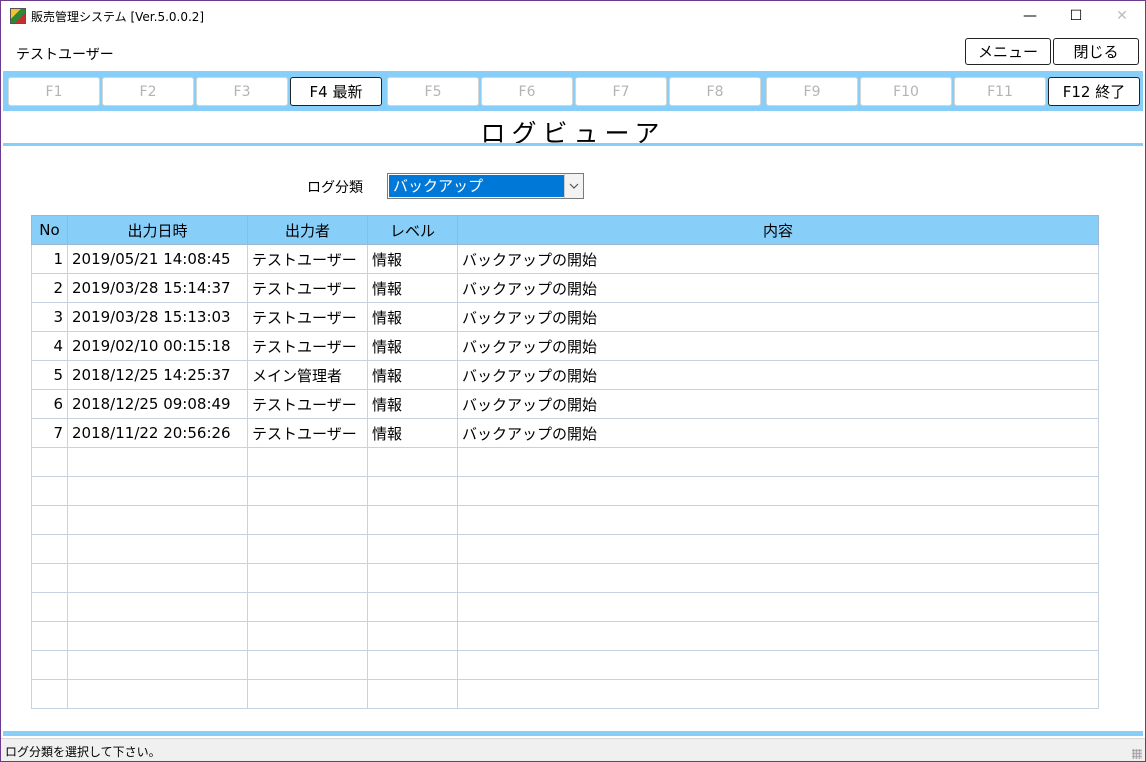  What do you see at coordinates (412, 230) in the screenshot?
I see `column-header-level: レベル` at bounding box center [412, 230].